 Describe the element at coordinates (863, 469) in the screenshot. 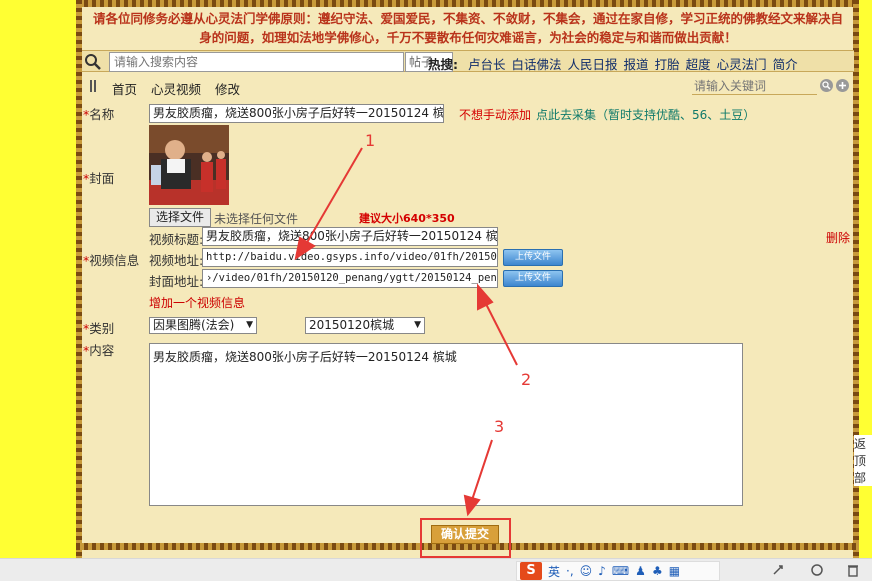

I see `top-link: 顶部` at that location.